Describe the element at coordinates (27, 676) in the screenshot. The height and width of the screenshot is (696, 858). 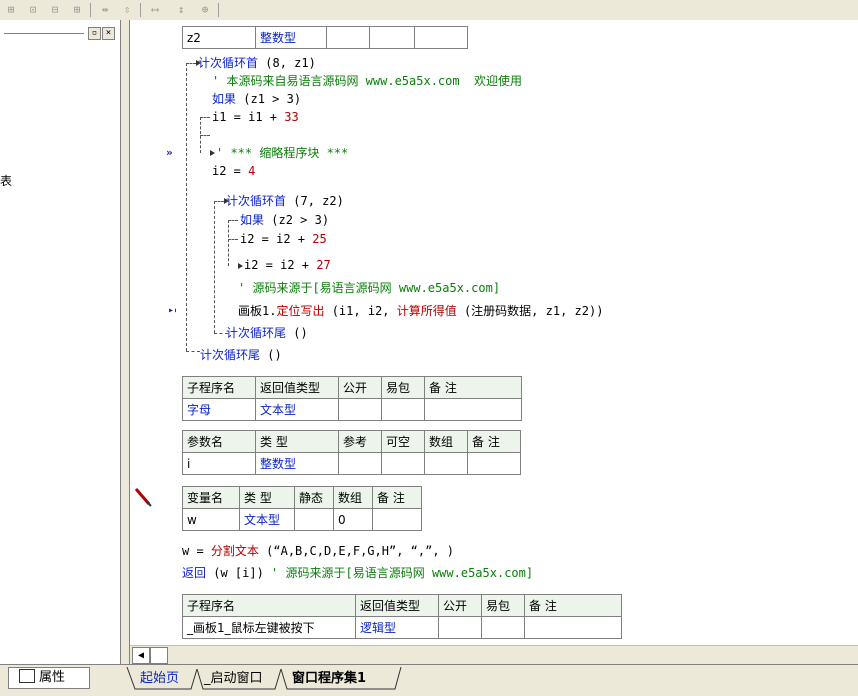
I see `properties-icon` at that location.